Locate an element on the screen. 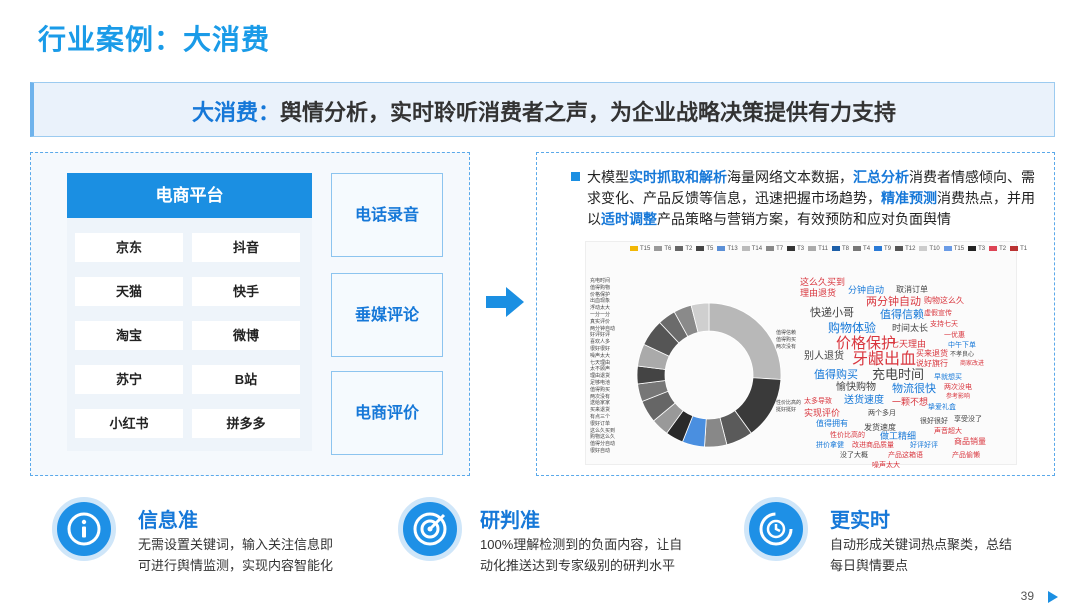  feature-desc: 自动形成关键词热点聚类，总结 每日舆情要点 is located at coordinates (921, 555).